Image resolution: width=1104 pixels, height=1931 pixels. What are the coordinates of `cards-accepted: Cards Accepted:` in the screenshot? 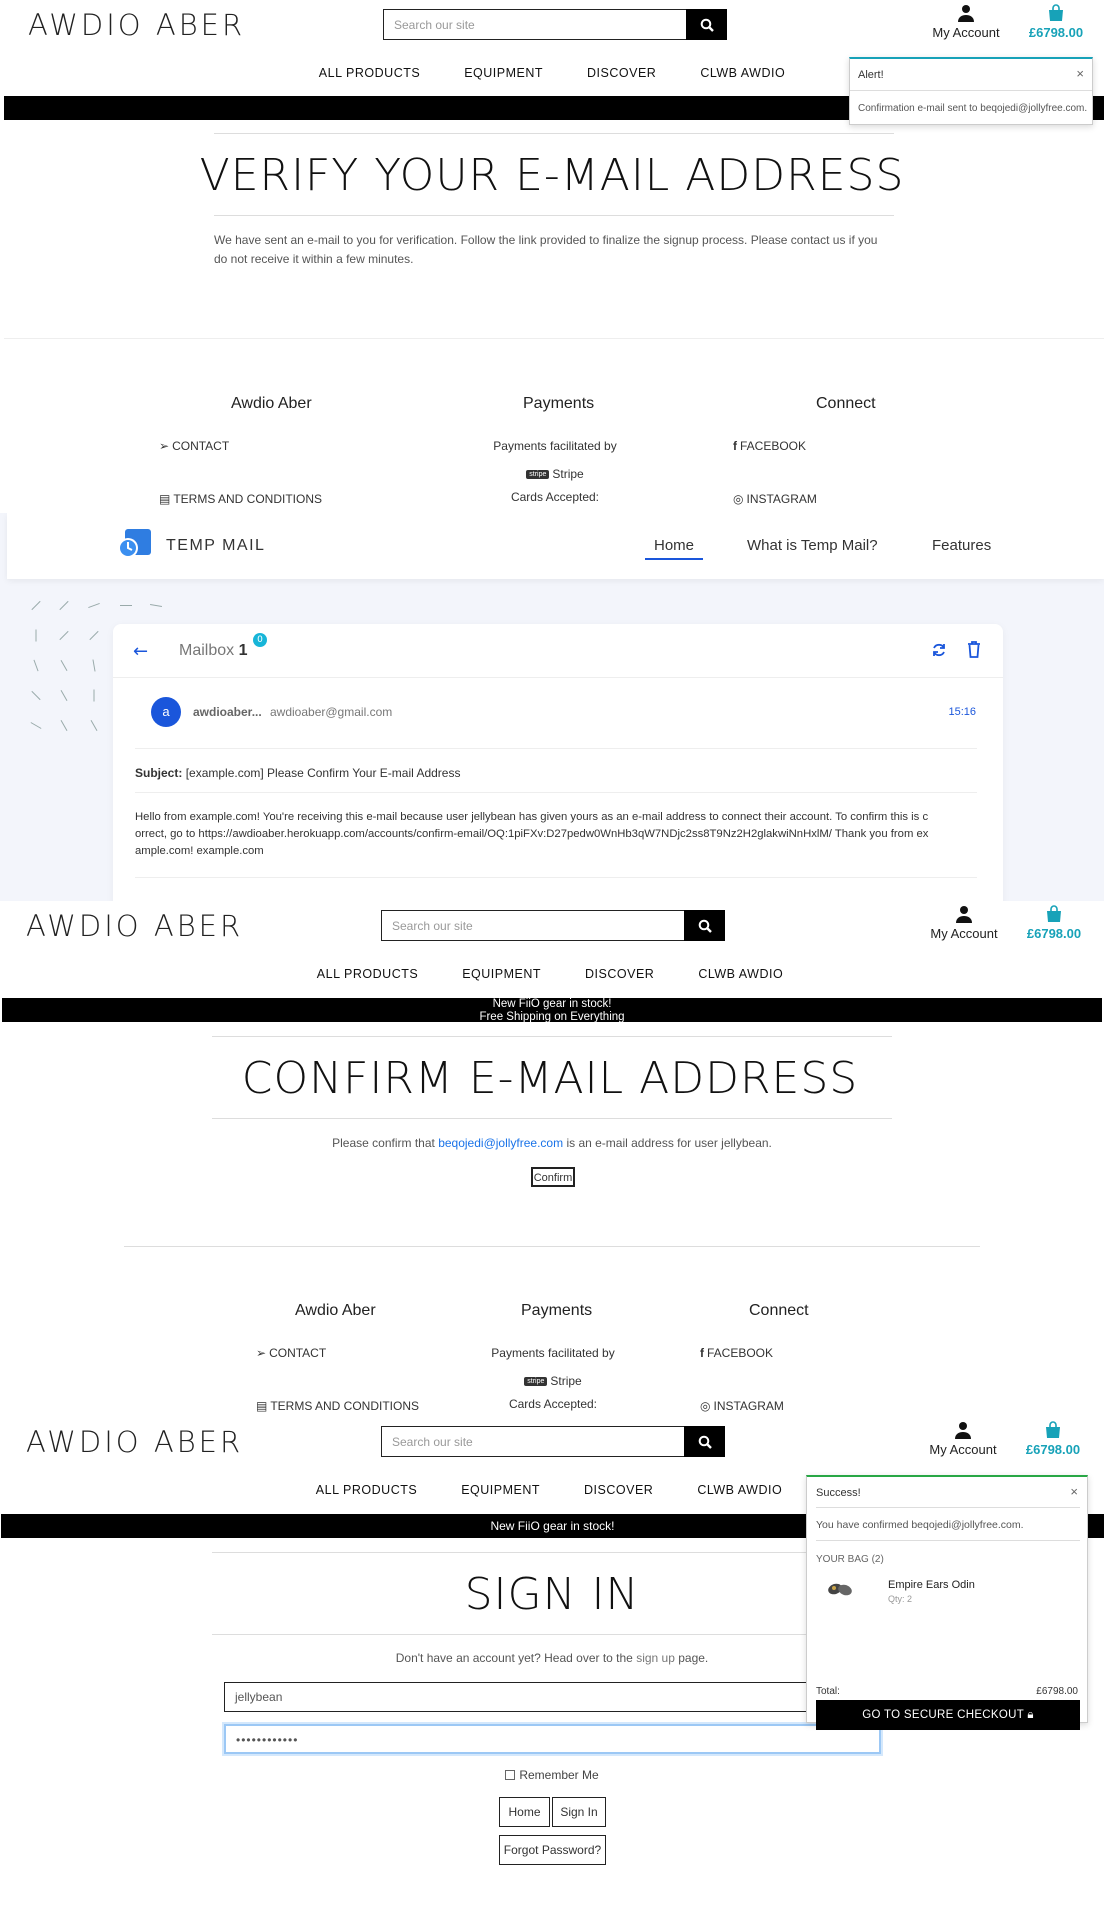 It's located at (553, 1404).